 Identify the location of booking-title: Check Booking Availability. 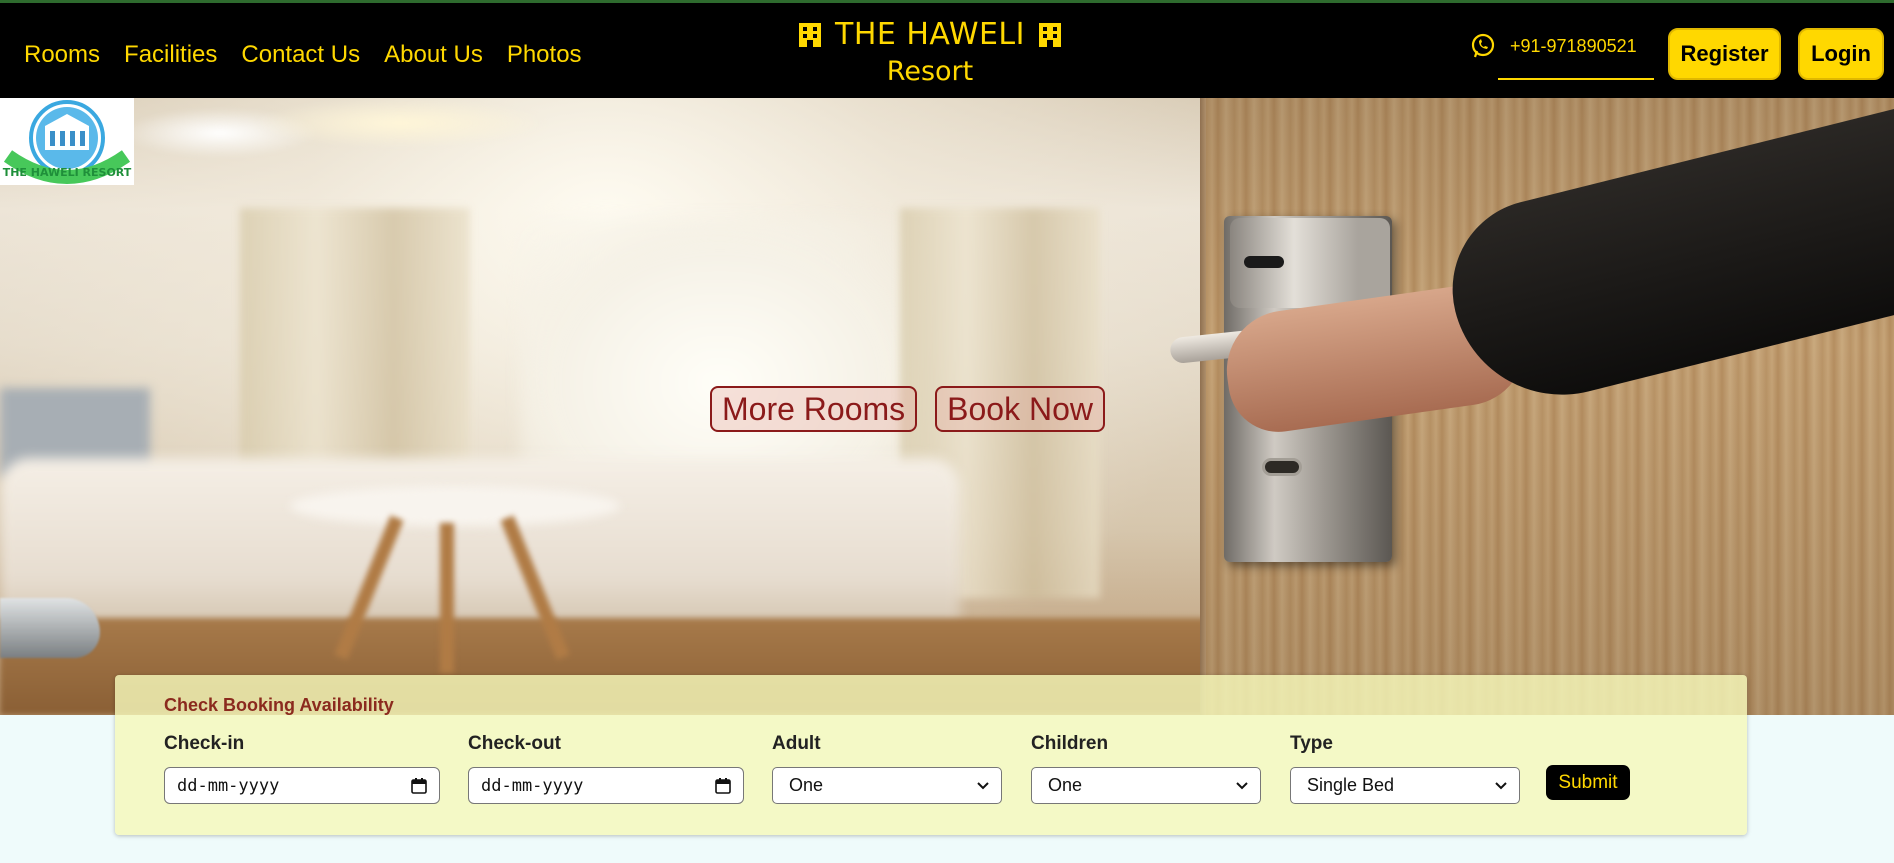
(279, 705).